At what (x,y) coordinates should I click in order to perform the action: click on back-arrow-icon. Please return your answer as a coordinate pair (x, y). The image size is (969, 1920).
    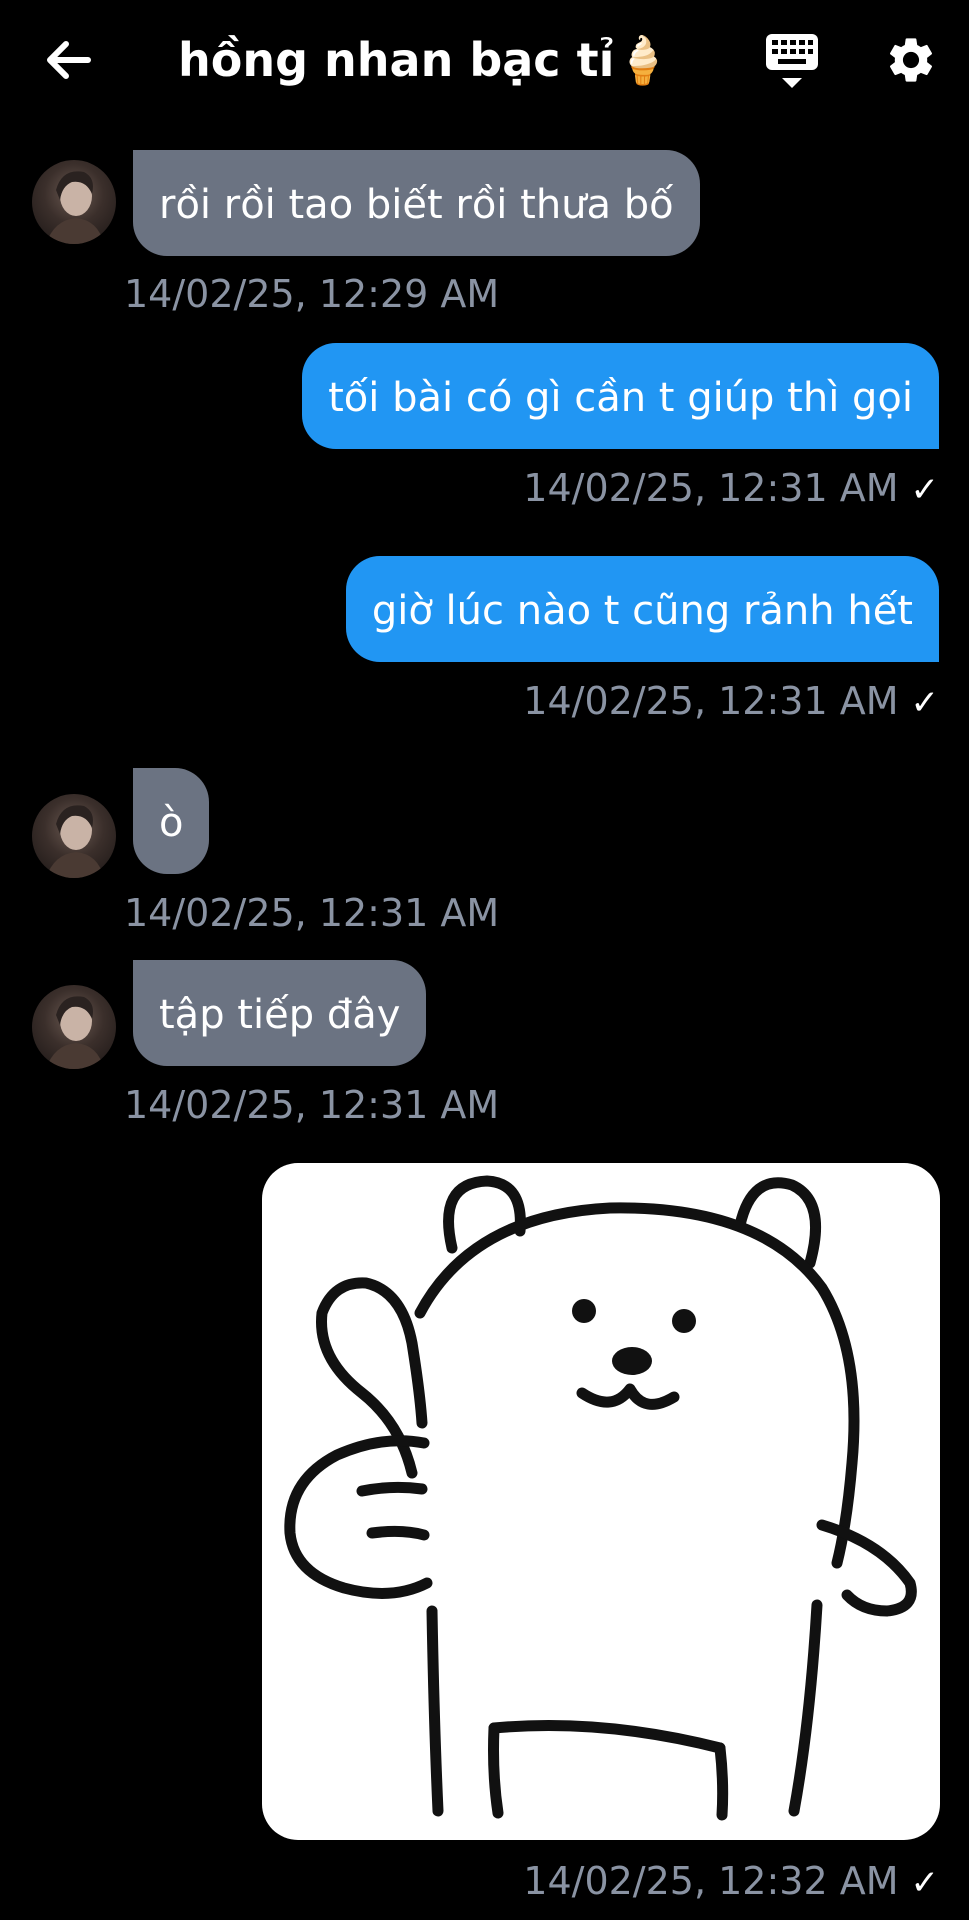
    Looking at the image, I should click on (69, 60).